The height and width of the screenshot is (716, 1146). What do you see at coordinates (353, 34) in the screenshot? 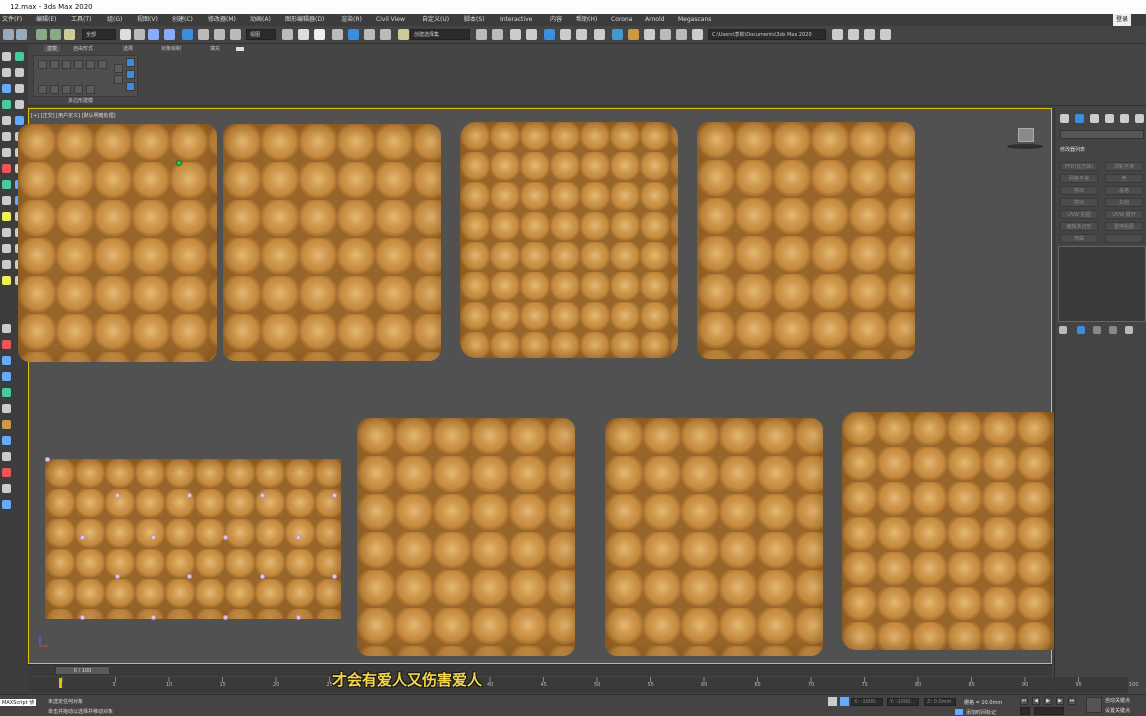
I see `angle-snap-icon` at bounding box center [353, 34].